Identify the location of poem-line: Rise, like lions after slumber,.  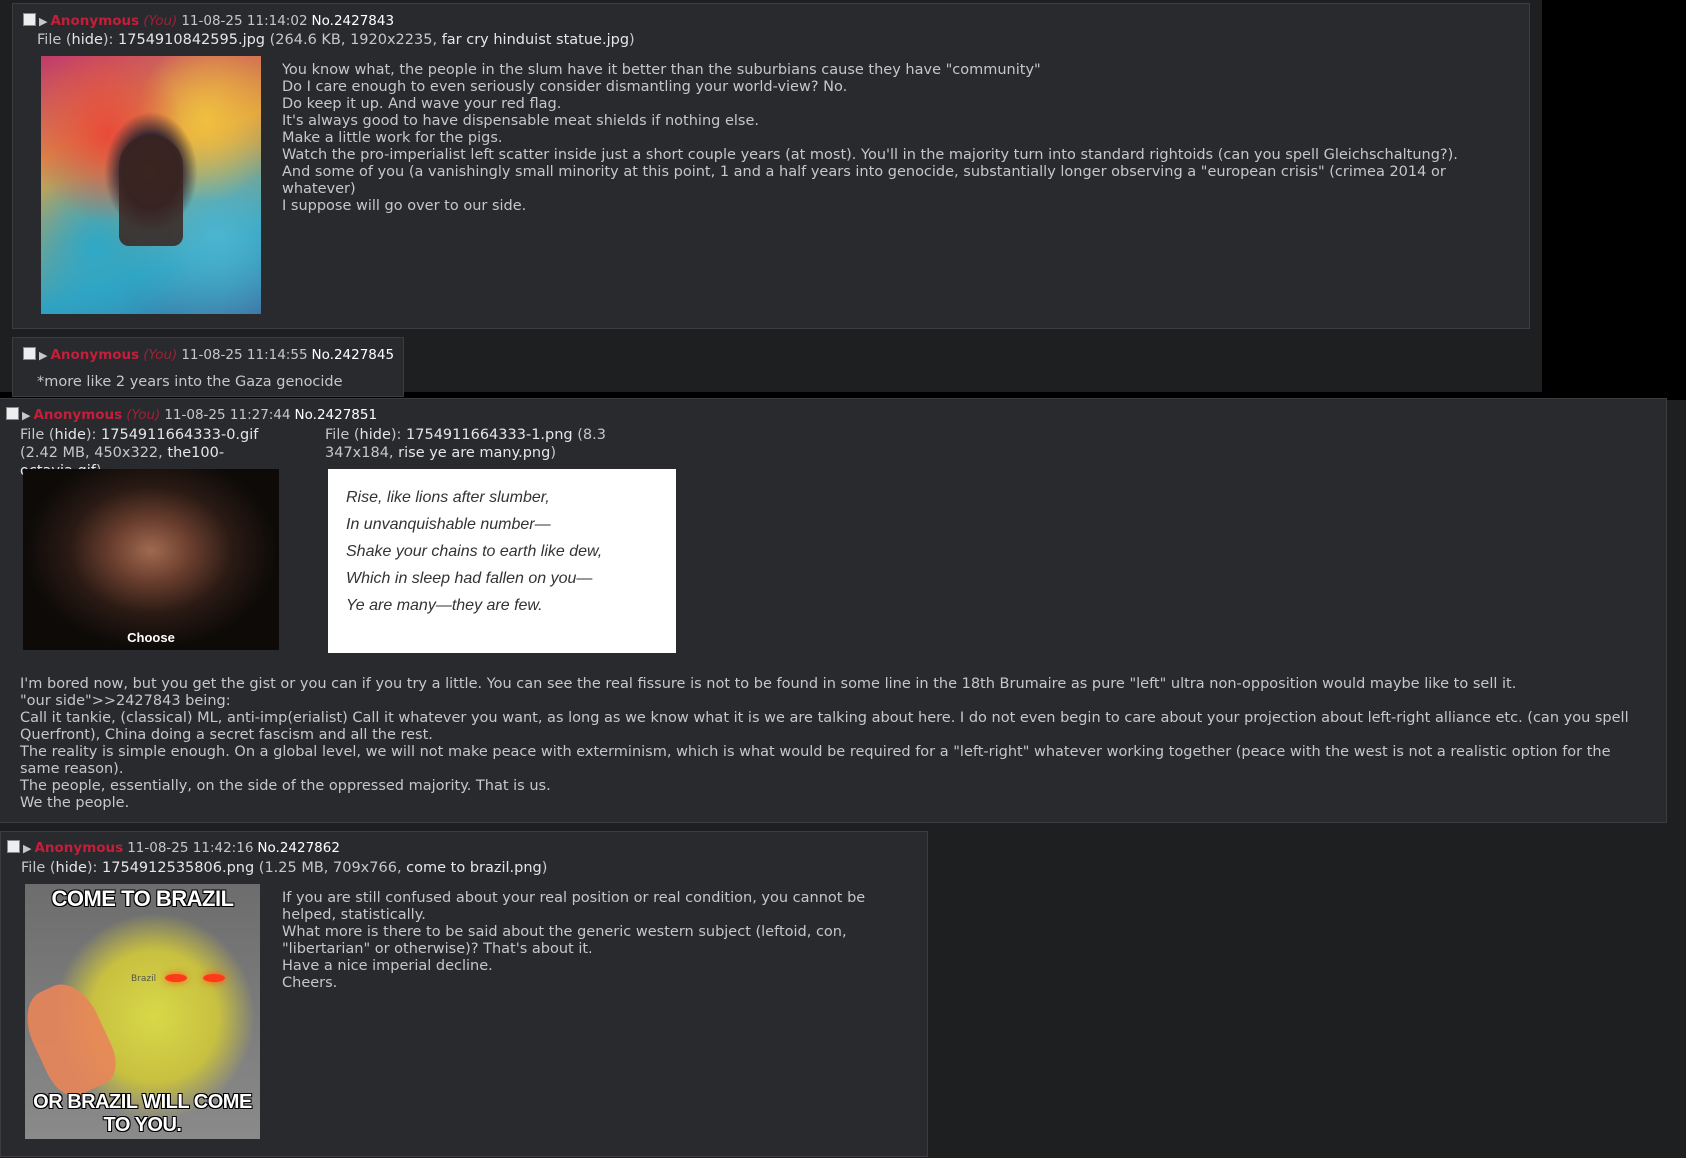
(448, 497).